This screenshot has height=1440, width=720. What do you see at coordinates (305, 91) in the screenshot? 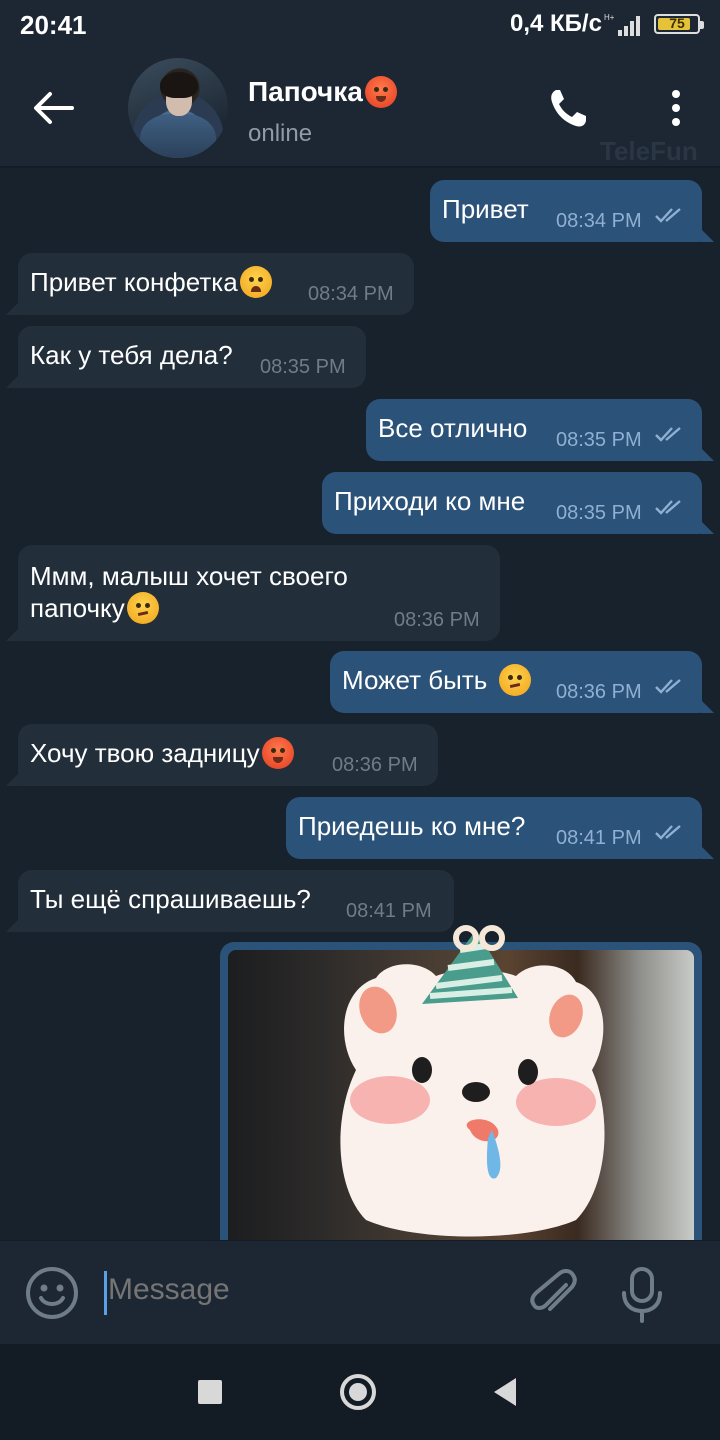
I see `chat-title-text: Папочка` at bounding box center [305, 91].